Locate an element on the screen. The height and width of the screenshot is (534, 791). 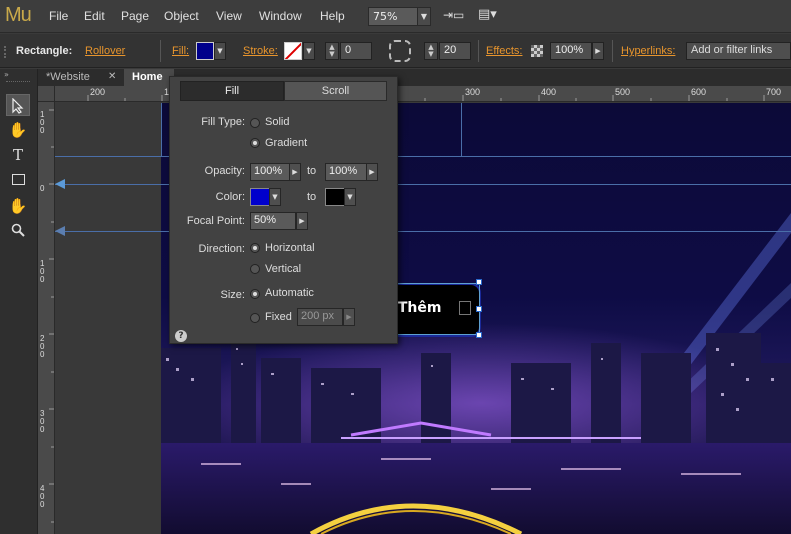
hand-tool-icon: ✋ is located at coordinates (18, 206).